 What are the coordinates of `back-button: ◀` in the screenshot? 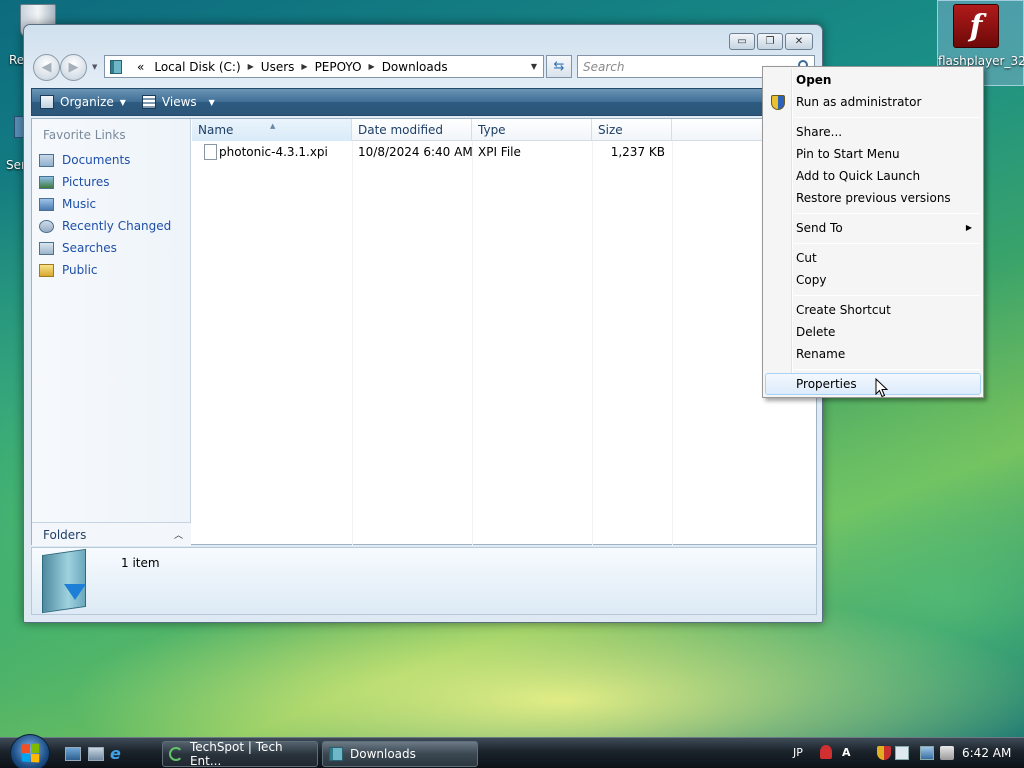 It's located at (46, 67).